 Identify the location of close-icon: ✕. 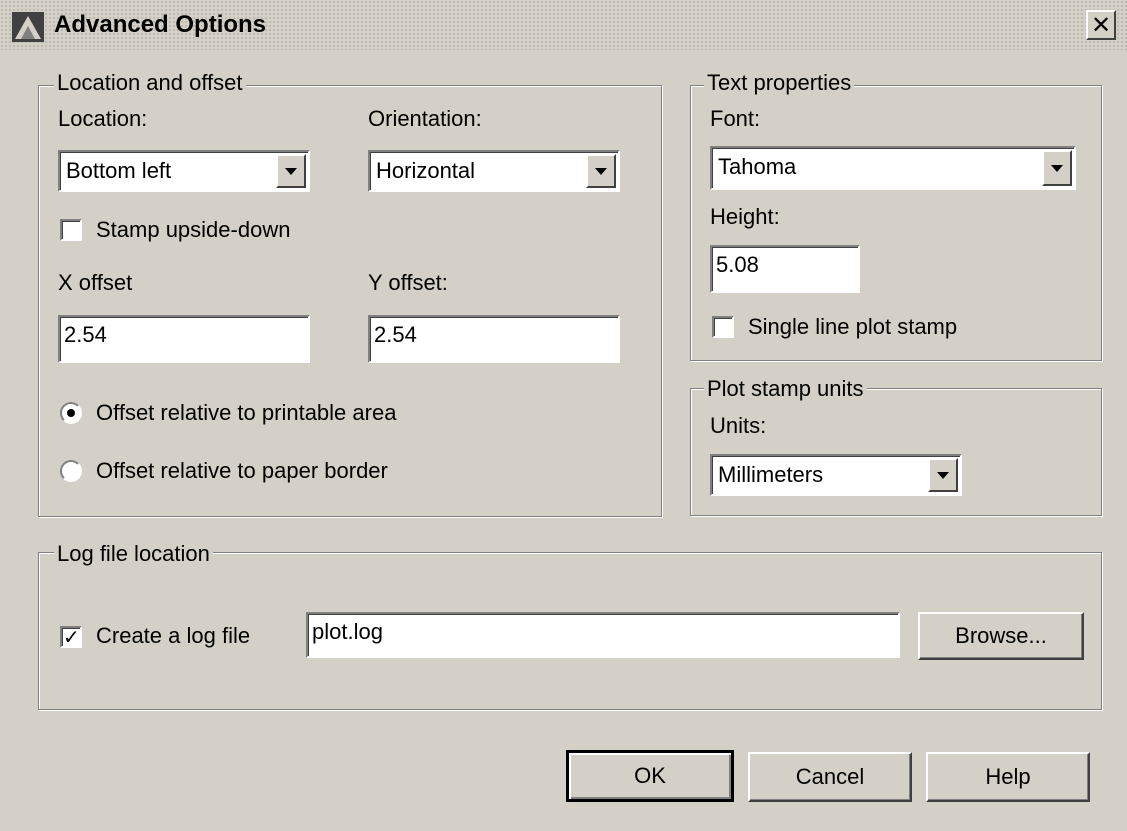
(1101, 25).